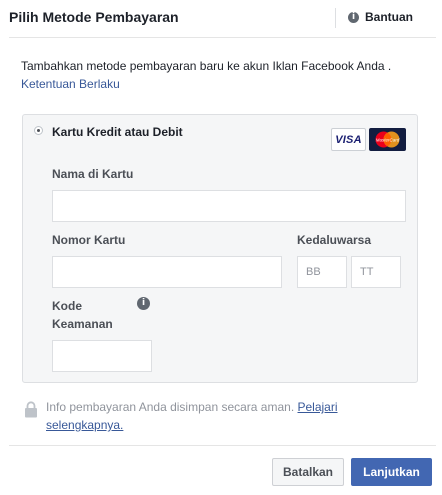 The height and width of the screenshot is (495, 442). Describe the element at coordinates (322, 272) in the screenshot. I see `expiry-month-input` at that location.